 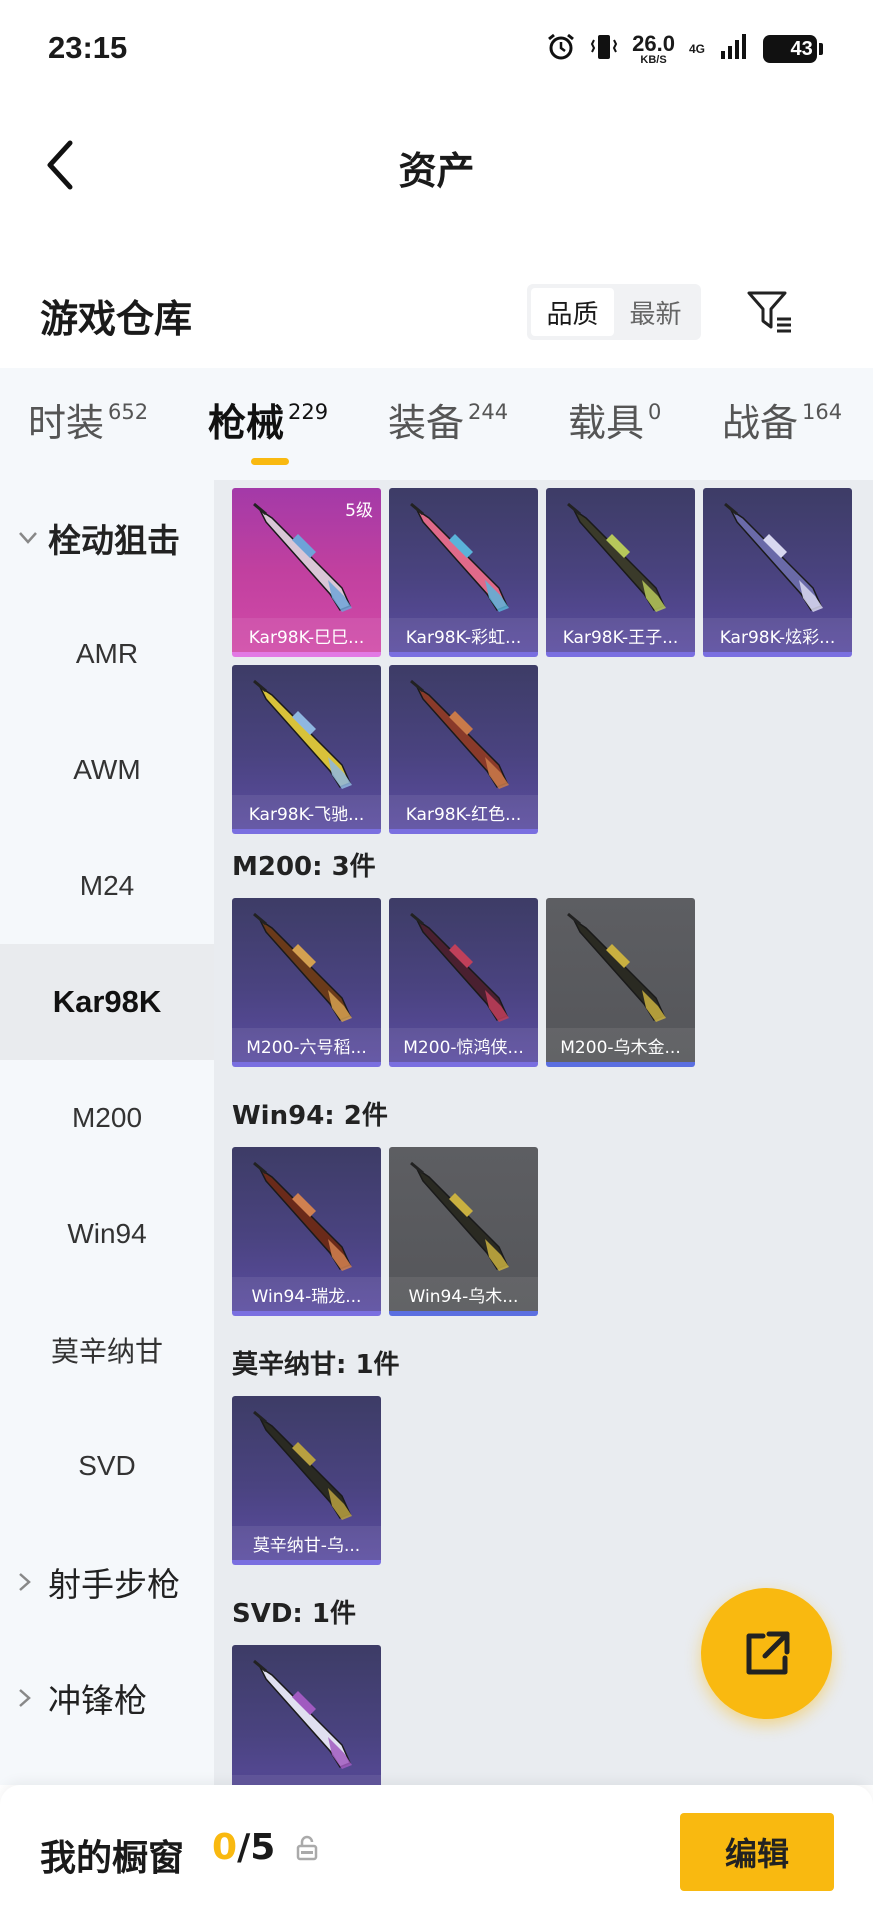 I want to click on sidebar-label: 射手步枪, so click(x=114, y=1584).